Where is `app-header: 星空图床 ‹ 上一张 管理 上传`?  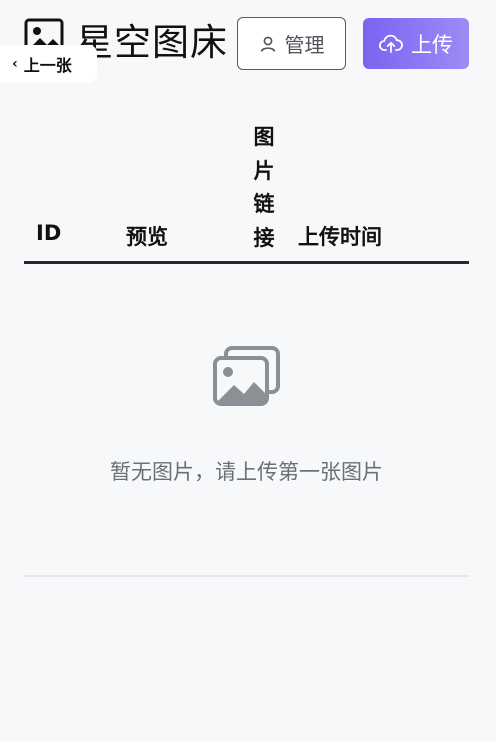 app-header: 星空图床 ‹ 上一张 管理 上传 is located at coordinates (248, 45).